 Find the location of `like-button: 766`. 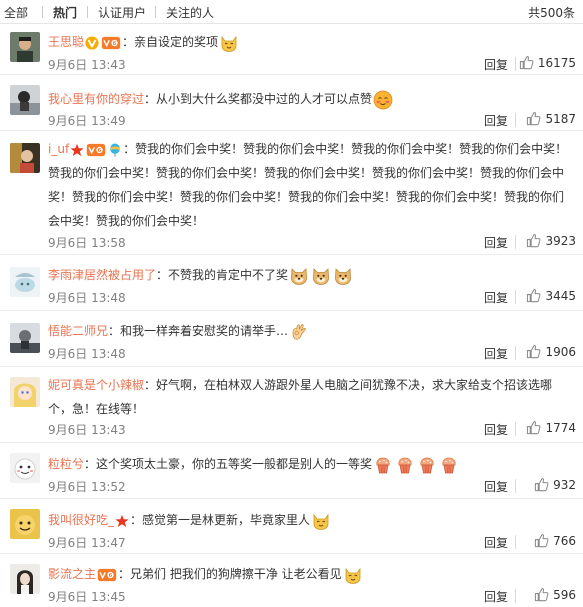

like-button: 766 is located at coordinates (555, 540).